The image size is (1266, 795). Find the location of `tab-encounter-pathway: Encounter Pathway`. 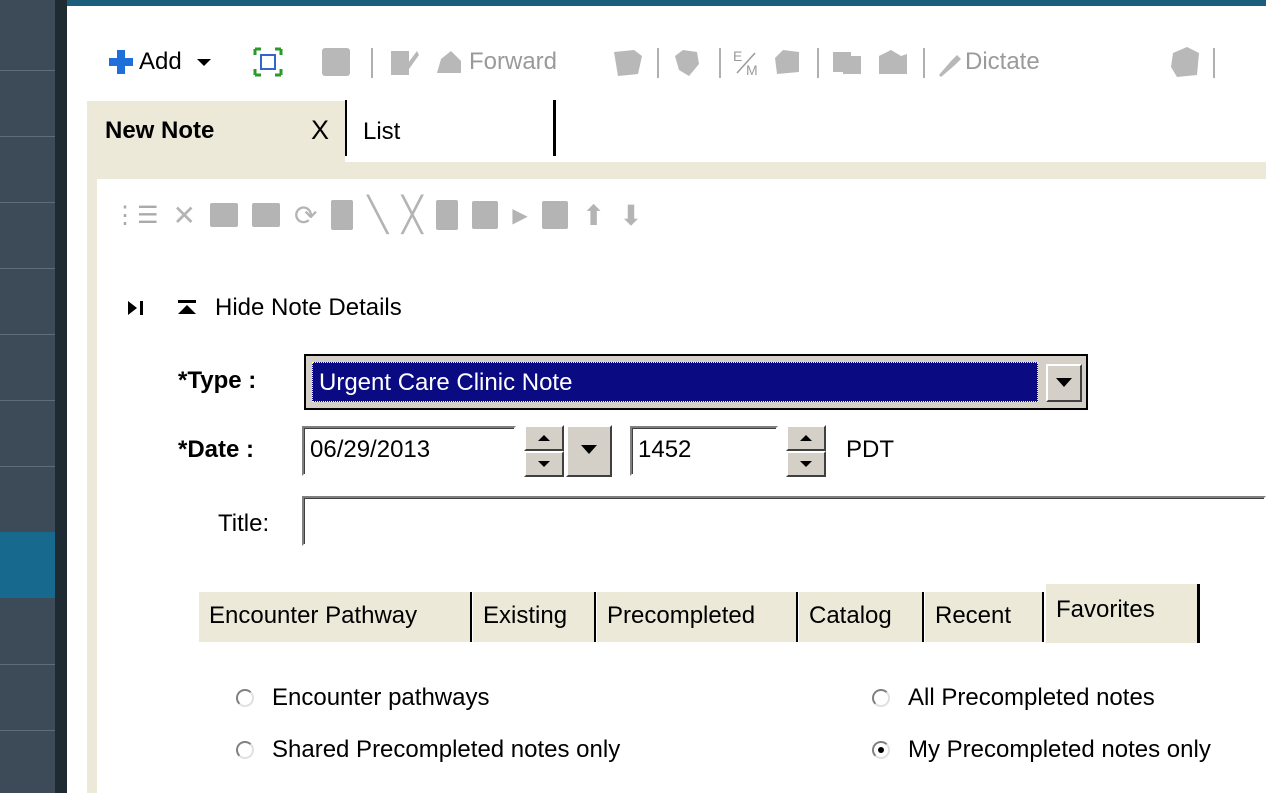

tab-encounter-pathway: Encounter Pathway is located at coordinates (335, 617).